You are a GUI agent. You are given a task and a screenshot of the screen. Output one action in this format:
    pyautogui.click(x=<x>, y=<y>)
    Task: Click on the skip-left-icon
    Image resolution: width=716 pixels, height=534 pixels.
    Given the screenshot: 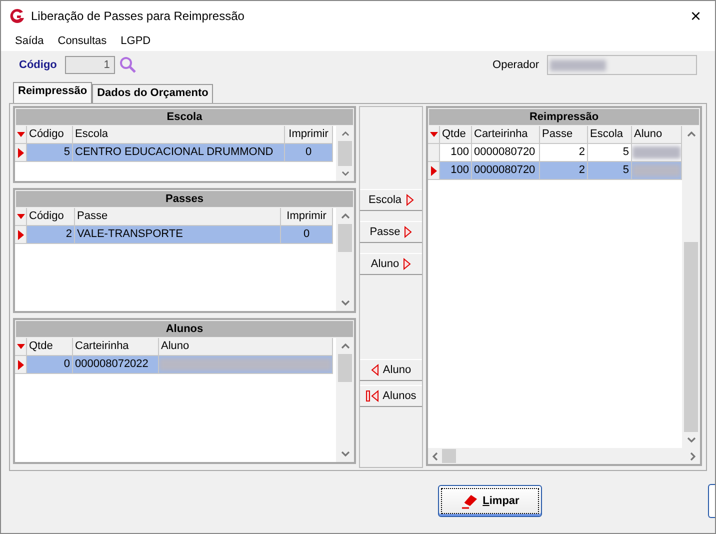 What is the action you would take?
    pyautogui.click(x=372, y=396)
    